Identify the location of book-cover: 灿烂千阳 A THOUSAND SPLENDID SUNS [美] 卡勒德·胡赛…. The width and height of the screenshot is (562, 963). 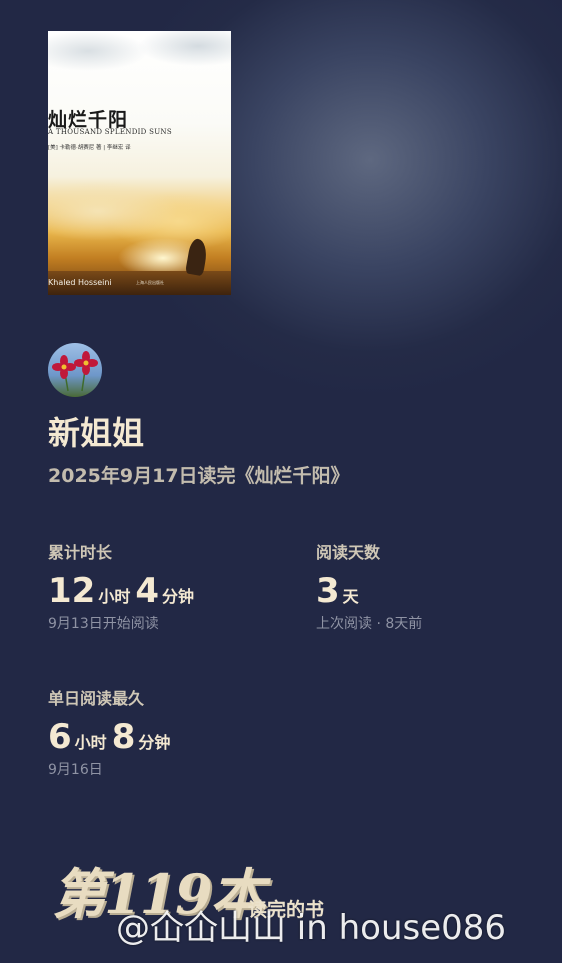
(139, 163).